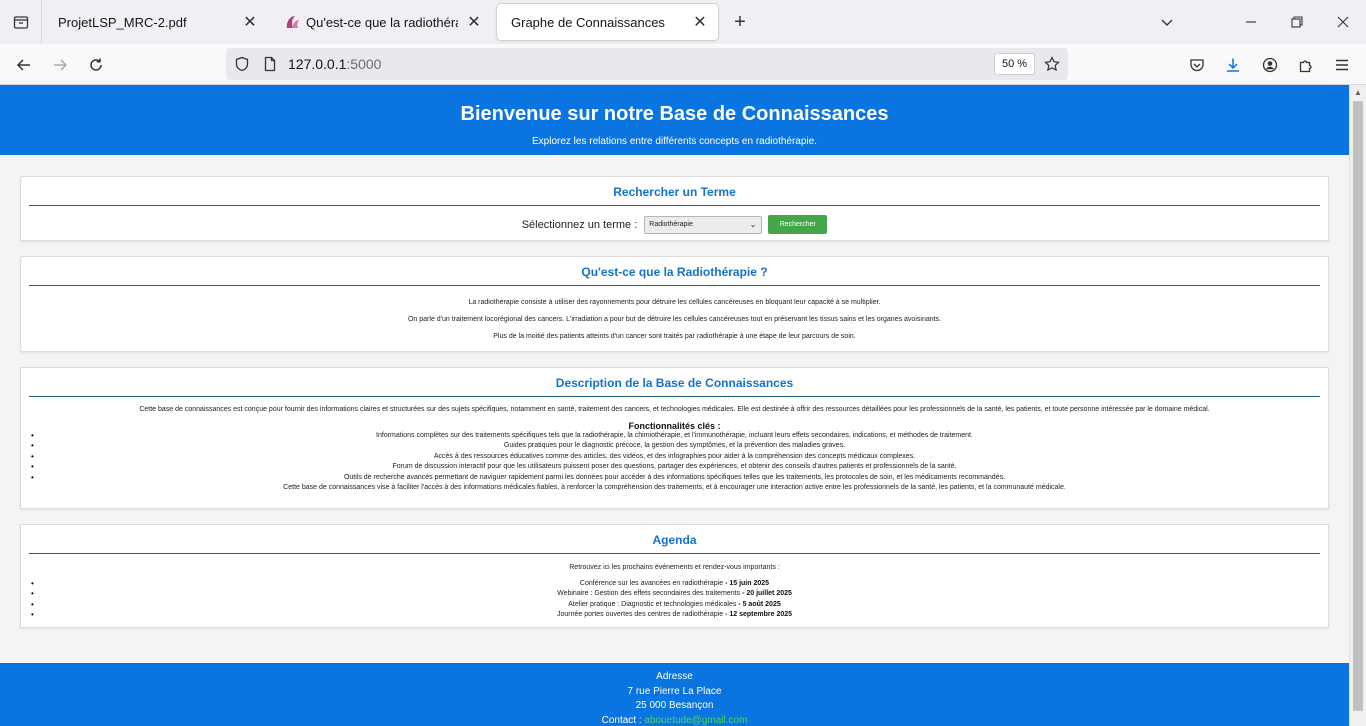 This screenshot has width=1366, height=726. I want to click on hamburger-menu-icon, so click(1342, 65).